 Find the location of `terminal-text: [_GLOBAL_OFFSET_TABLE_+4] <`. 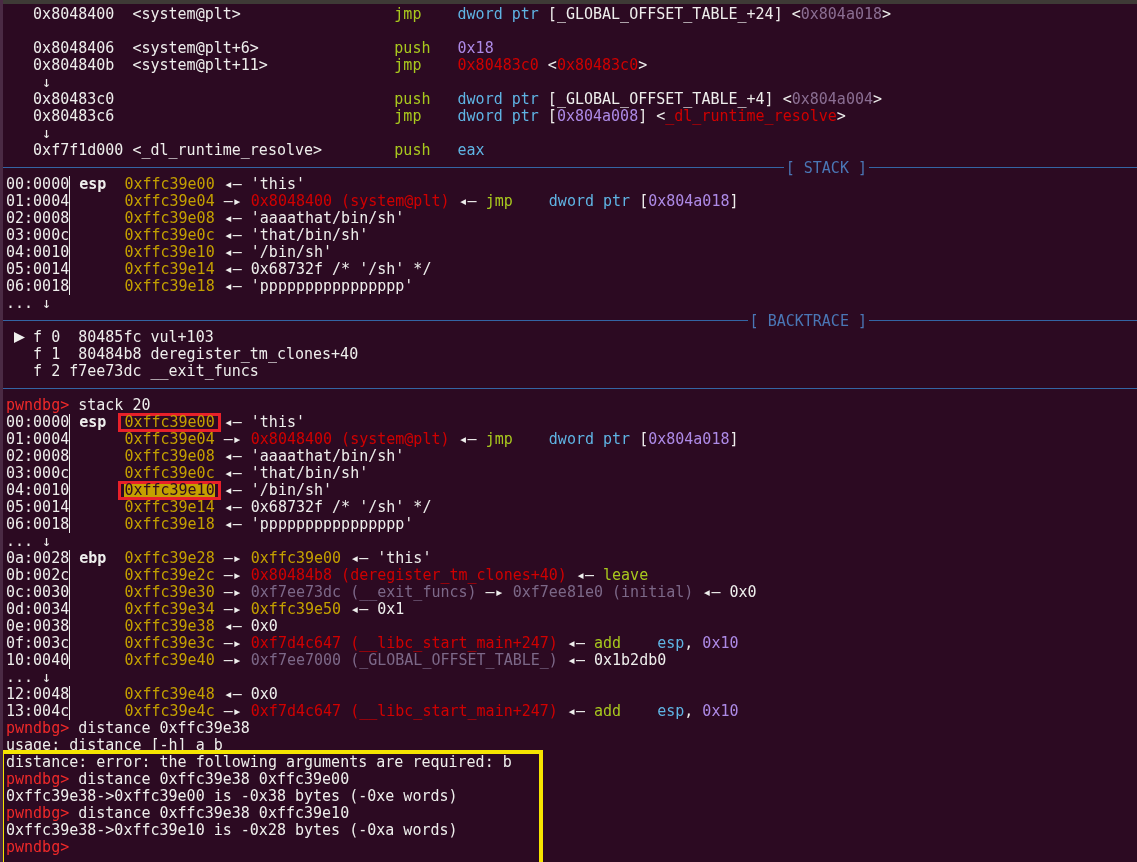

terminal-text: [_GLOBAL_OFFSET_TABLE_+4] < is located at coordinates (669, 99).